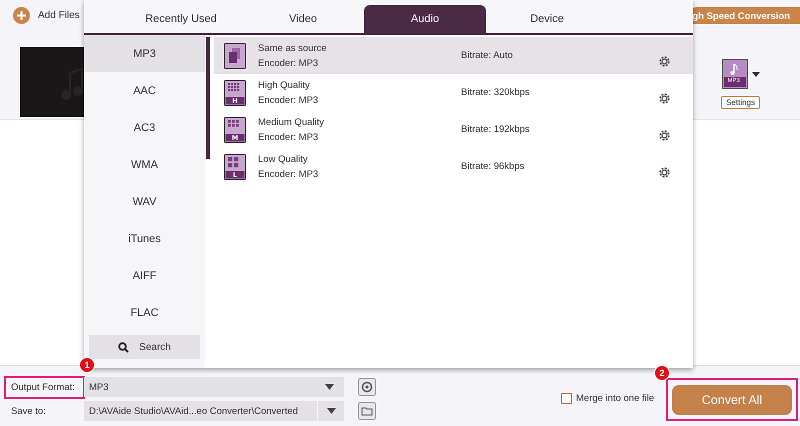 This screenshot has width=800, height=426. What do you see at coordinates (214, 387) in the screenshot?
I see `output-format-dropdown: MP3` at bounding box center [214, 387].